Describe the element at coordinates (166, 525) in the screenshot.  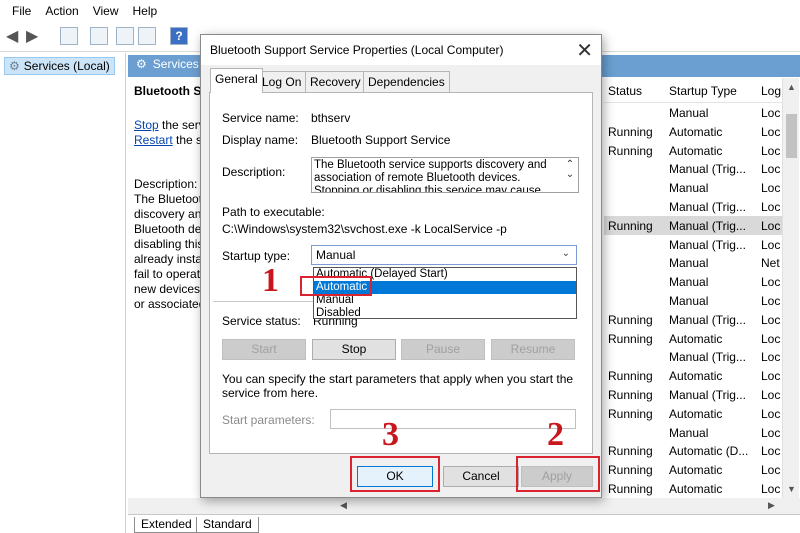
I see `tab-extended: Extended` at that location.